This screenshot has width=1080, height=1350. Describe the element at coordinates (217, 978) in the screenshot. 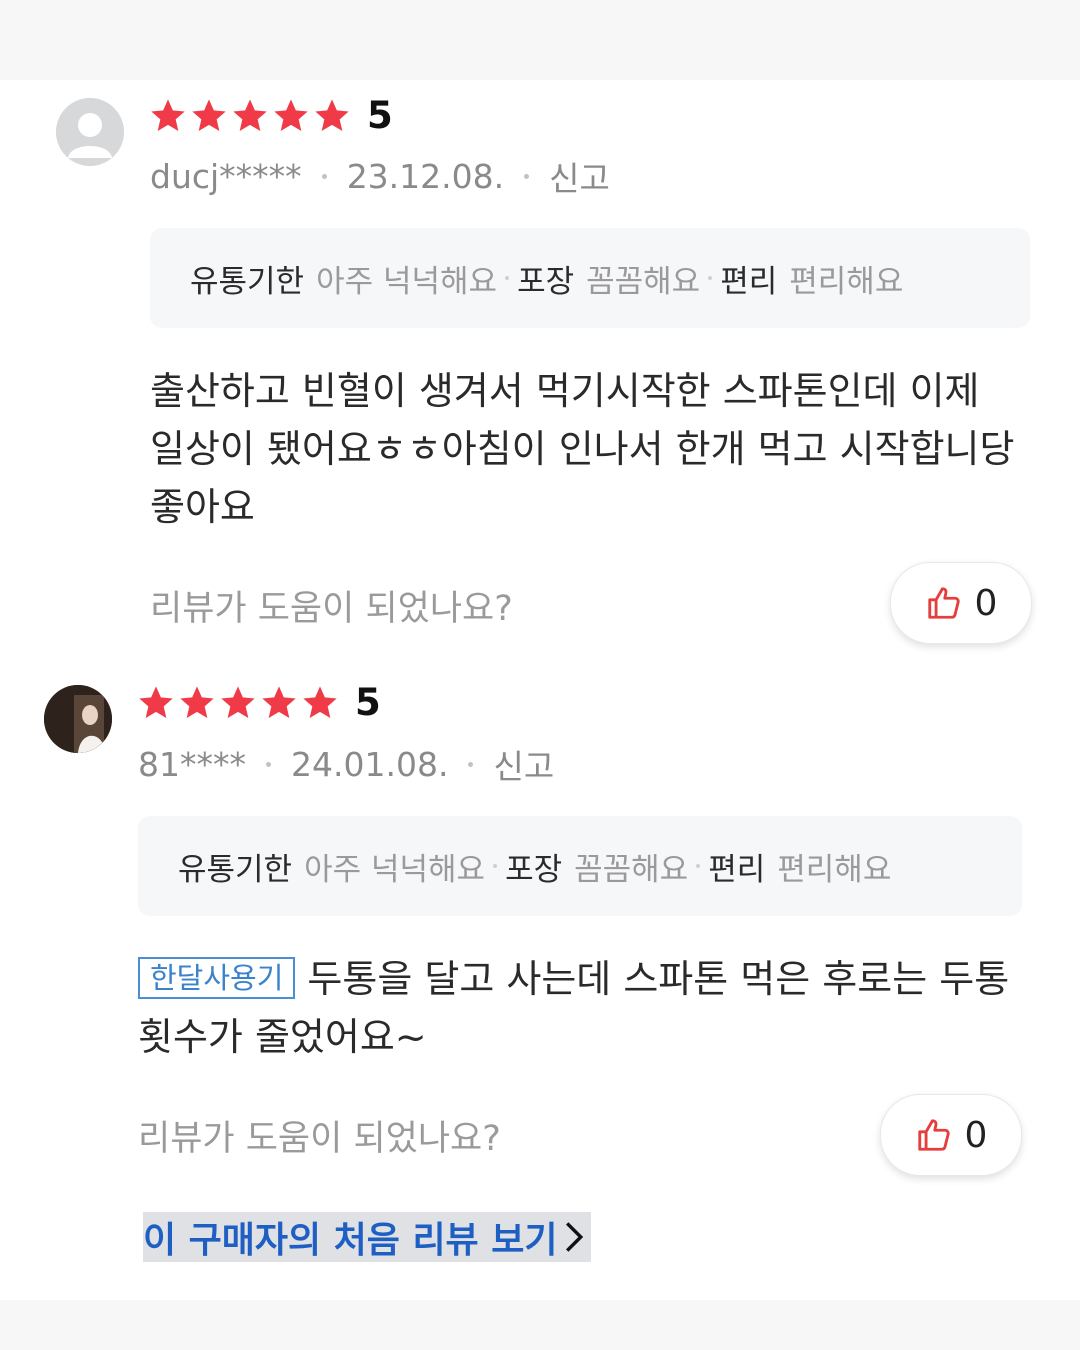

I see `usage-badge: 한달사용기` at that location.